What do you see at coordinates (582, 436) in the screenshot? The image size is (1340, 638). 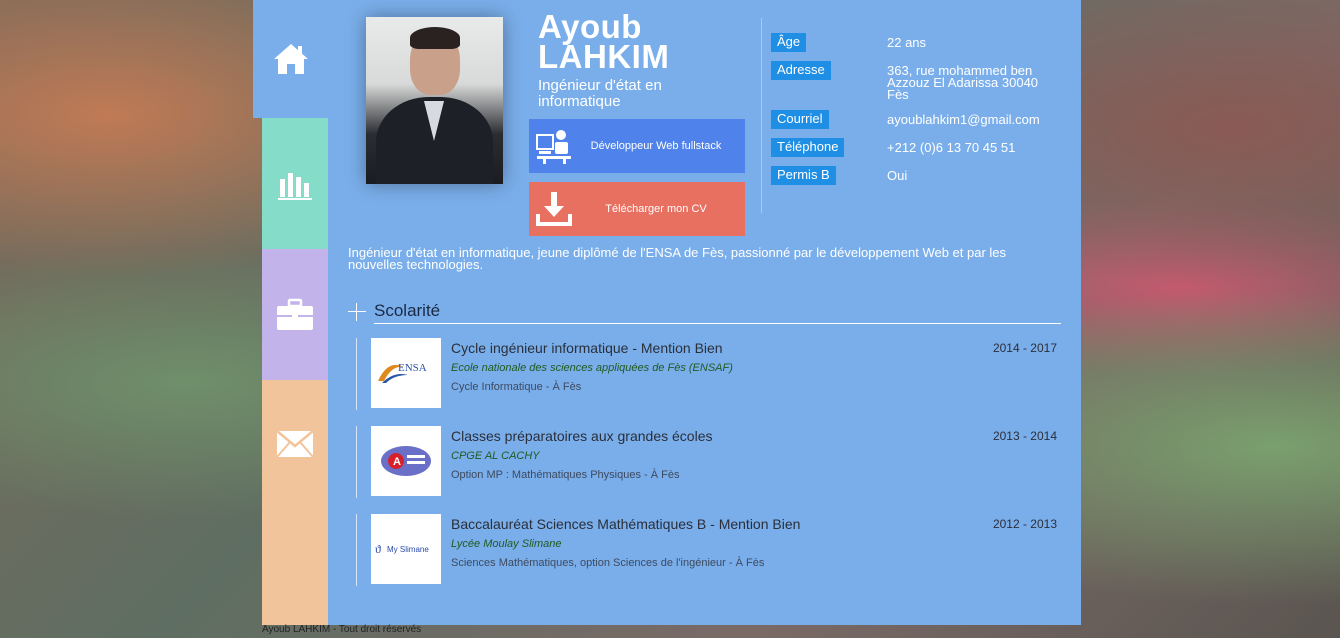 I see `education-title: Classes préparatoires aux grandes écoles` at bounding box center [582, 436].